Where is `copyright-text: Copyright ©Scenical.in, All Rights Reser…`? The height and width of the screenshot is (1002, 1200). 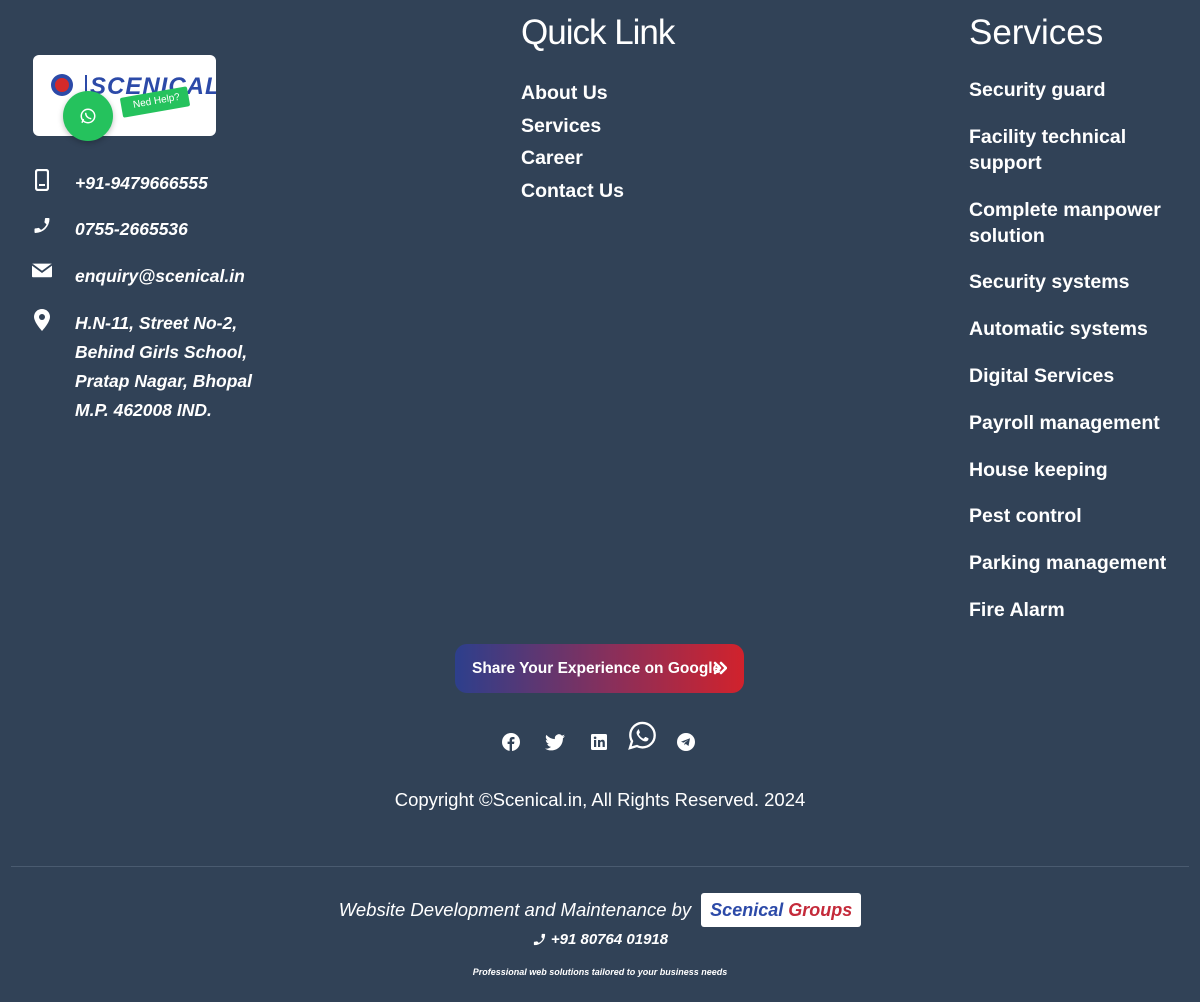
copyright-text: Copyright ©Scenical.in, All Rights Reser… is located at coordinates (600, 799).